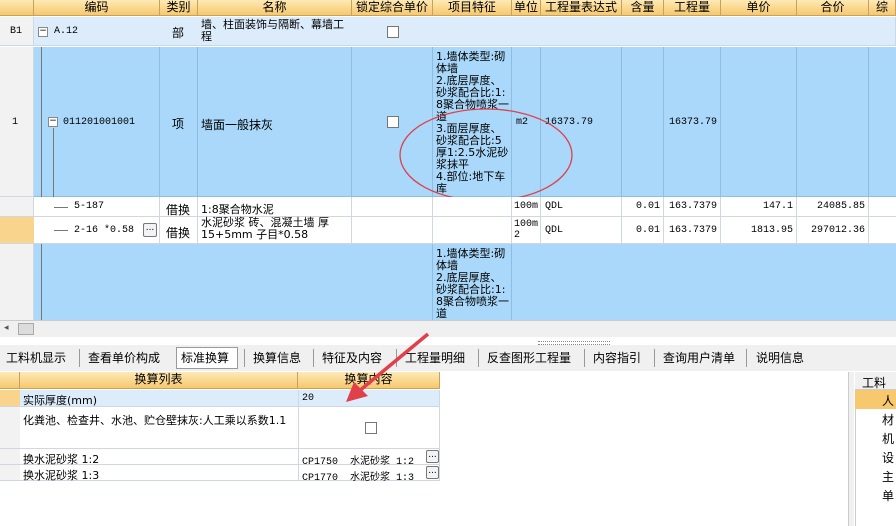 The height and width of the screenshot is (526, 896). I want to click on col-header-expr: 工程量表达式, so click(581, 8).